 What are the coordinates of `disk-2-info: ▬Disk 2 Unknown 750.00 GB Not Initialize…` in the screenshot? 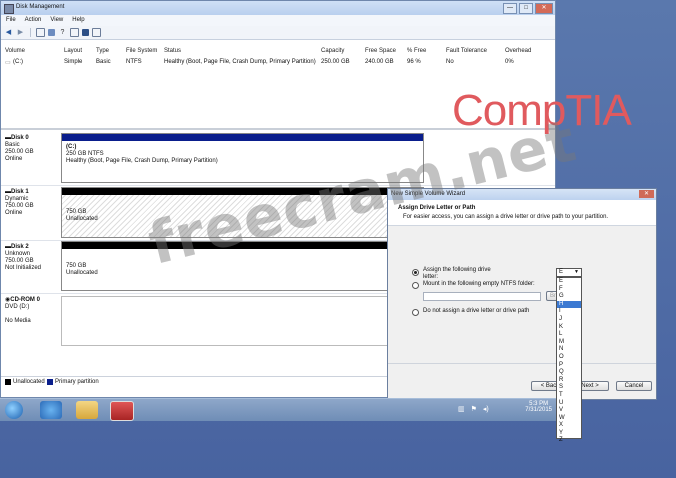 It's located at (23, 258).